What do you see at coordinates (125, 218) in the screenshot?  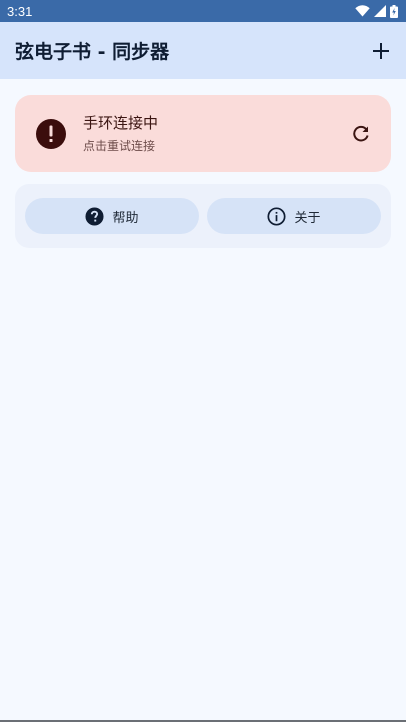 I see `help-label: 帮助` at bounding box center [125, 218].